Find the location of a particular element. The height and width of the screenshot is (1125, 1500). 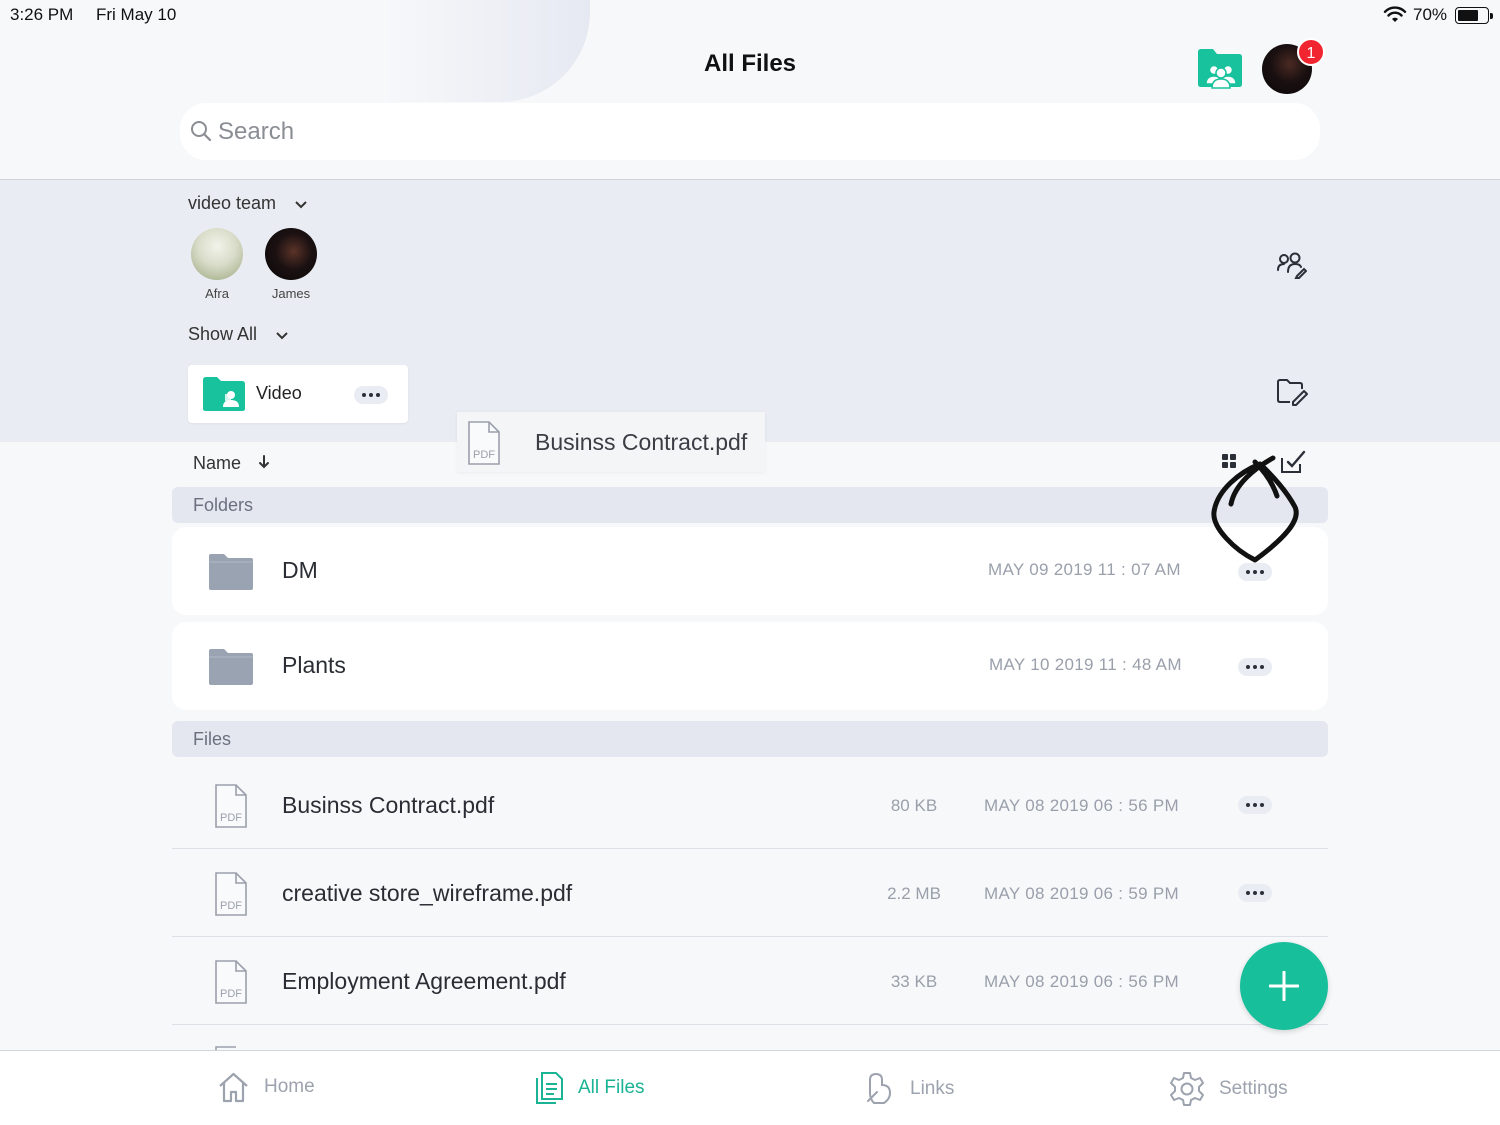

folder-row: DM MAY 09 2019 11 : 07 AM is located at coordinates (750, 571).